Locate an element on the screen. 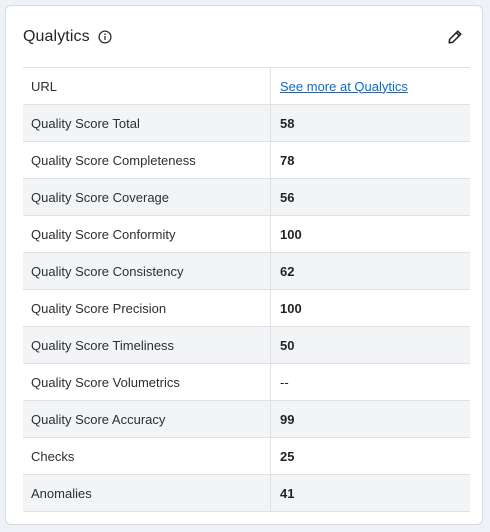 The image size is (490, 532). row-label: Quality Score Coverage is located at coordinates (147, 197).